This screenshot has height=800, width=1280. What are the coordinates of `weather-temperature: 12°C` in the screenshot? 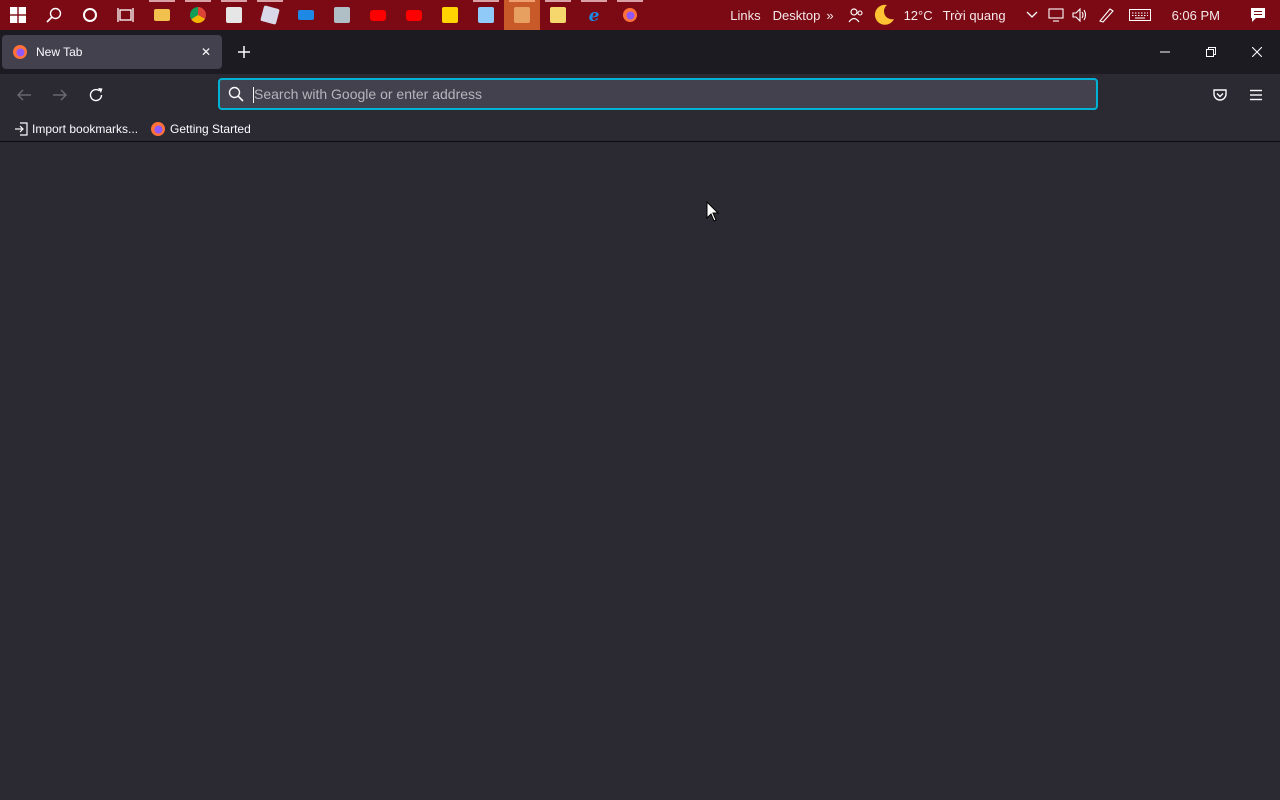 It's located at (918, 15).